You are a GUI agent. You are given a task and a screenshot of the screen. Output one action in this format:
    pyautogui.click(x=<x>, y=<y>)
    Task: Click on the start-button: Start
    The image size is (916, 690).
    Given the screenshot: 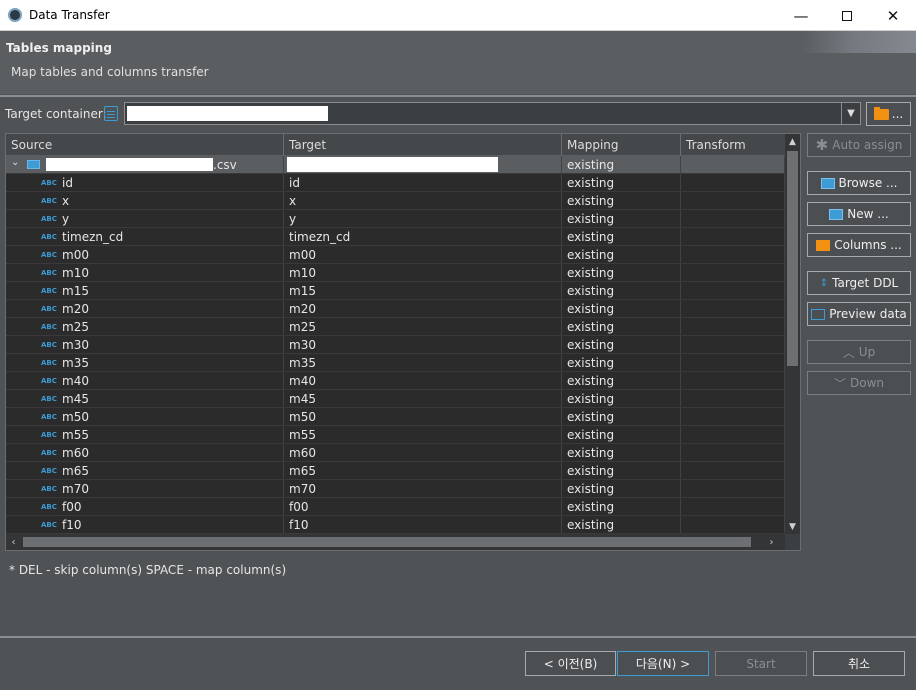 What is the action you would take?
    pyautogui.click(x=761, y=663)
    